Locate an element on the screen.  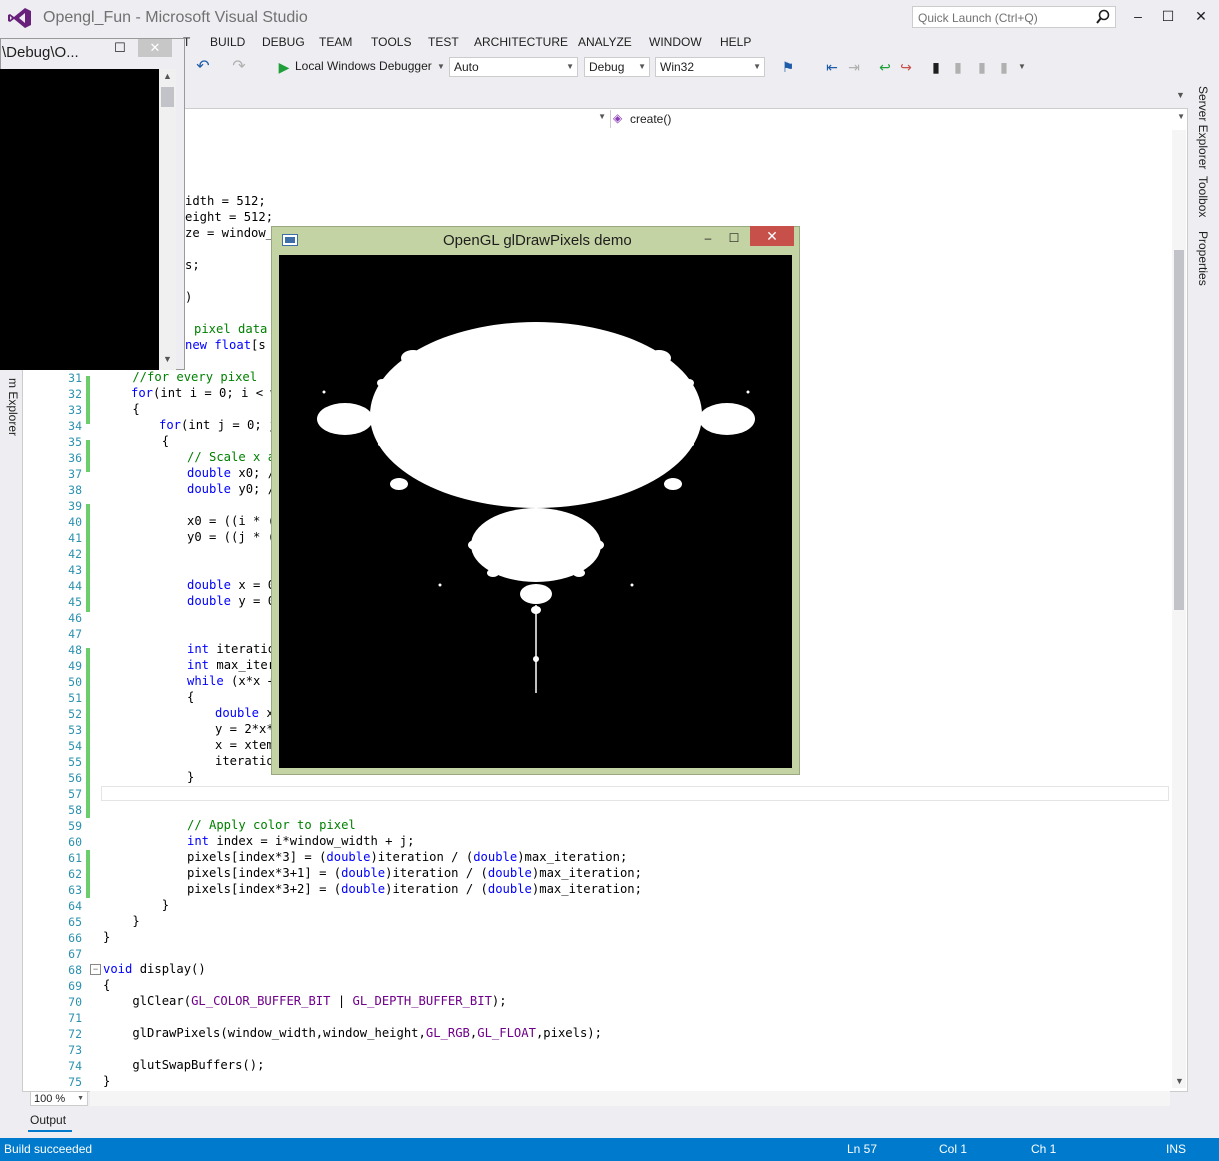
line-number: 63 is located at coordinates (75, 890).